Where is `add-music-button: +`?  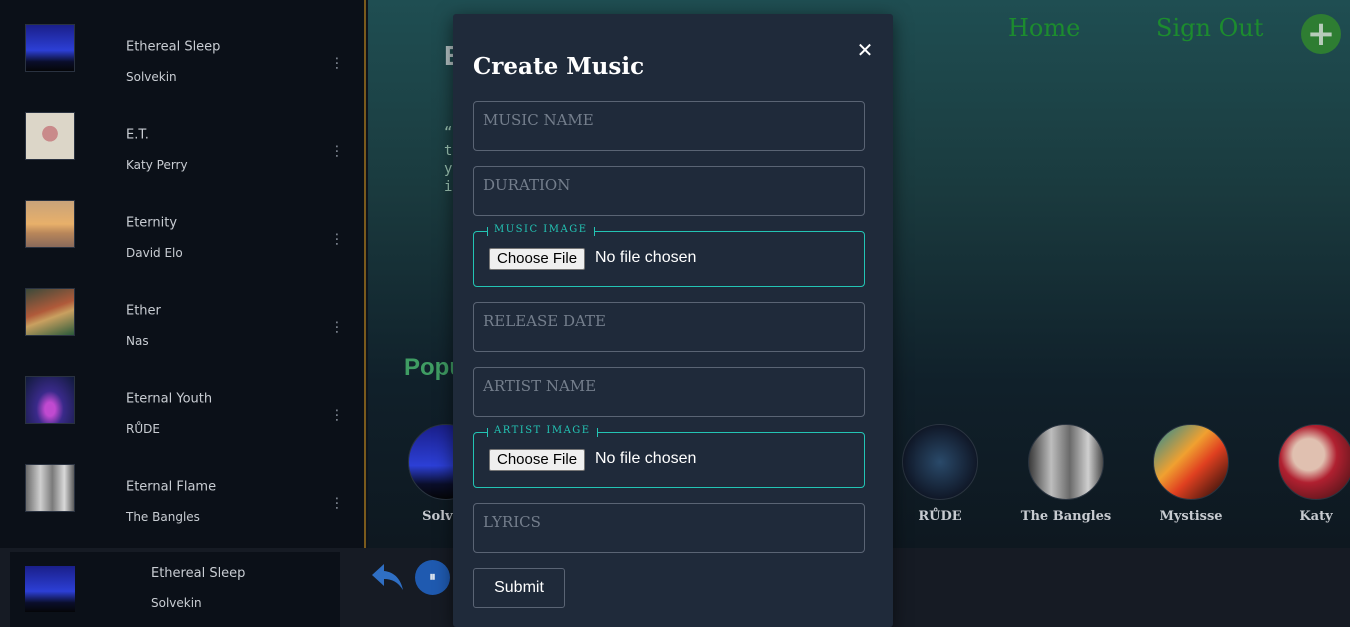 add-music-button: + is located at coordinates (1321, 34).